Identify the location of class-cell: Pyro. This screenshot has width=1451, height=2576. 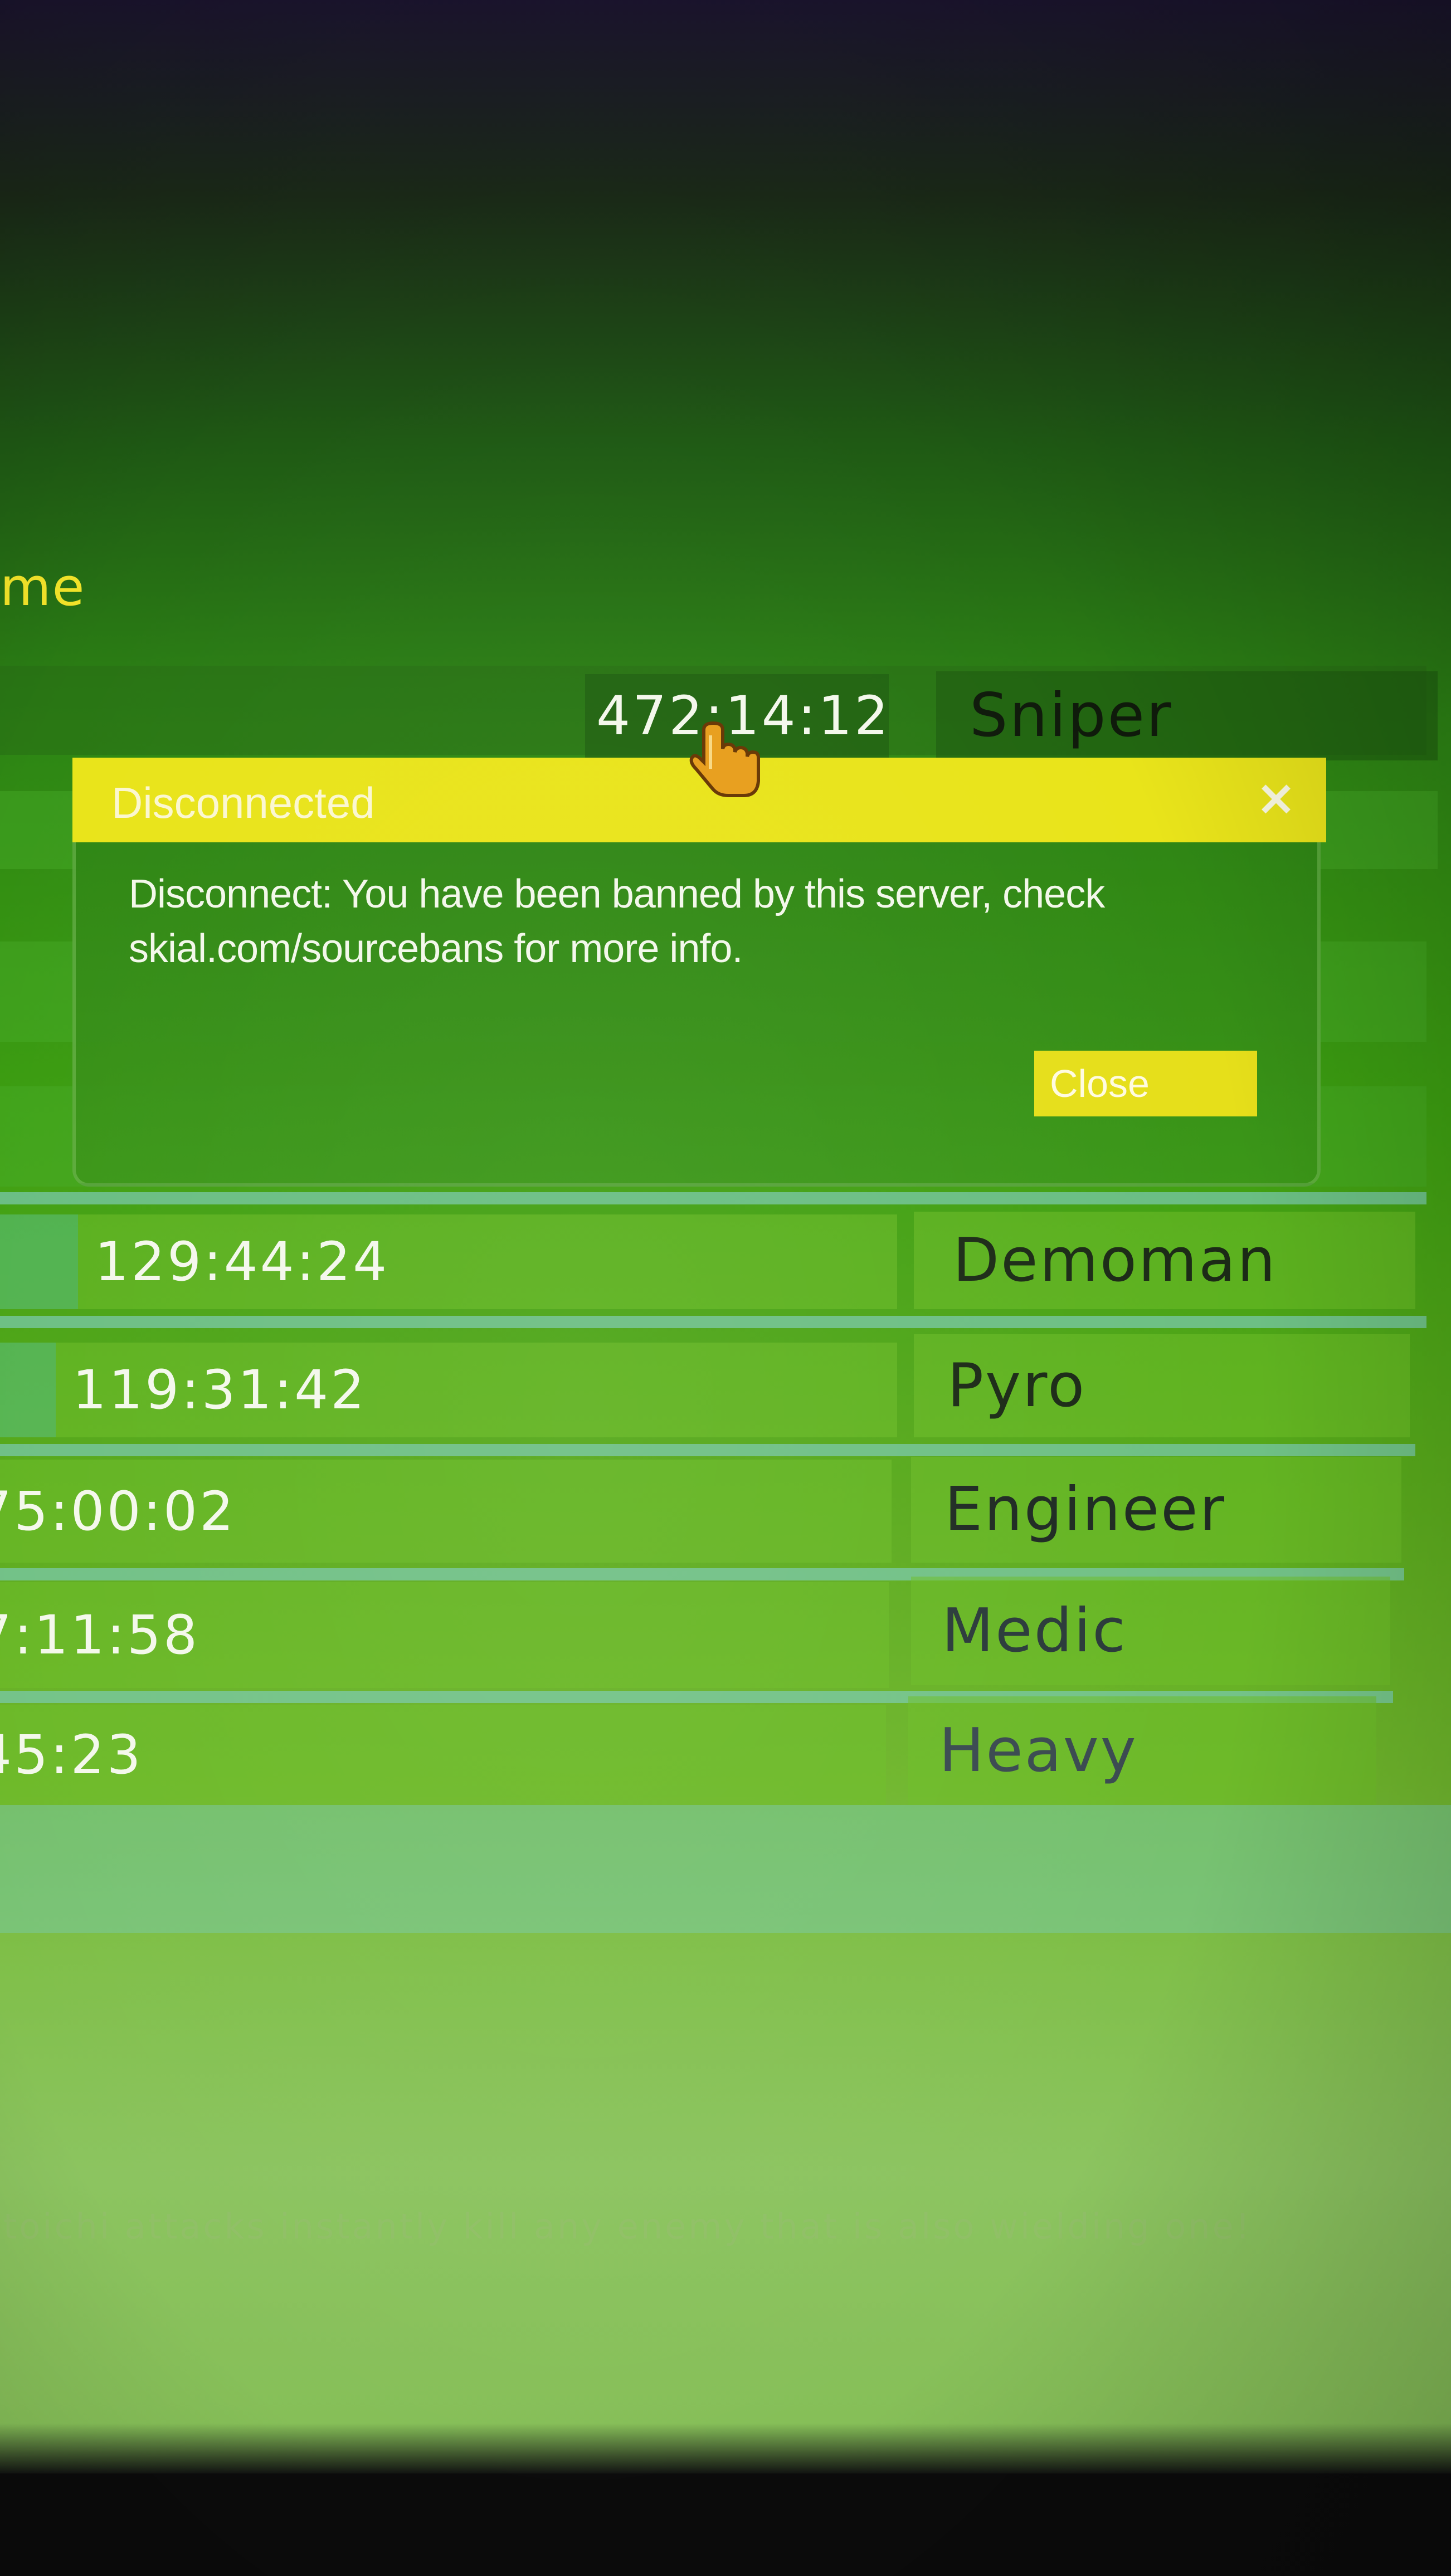
(1162, 1385).